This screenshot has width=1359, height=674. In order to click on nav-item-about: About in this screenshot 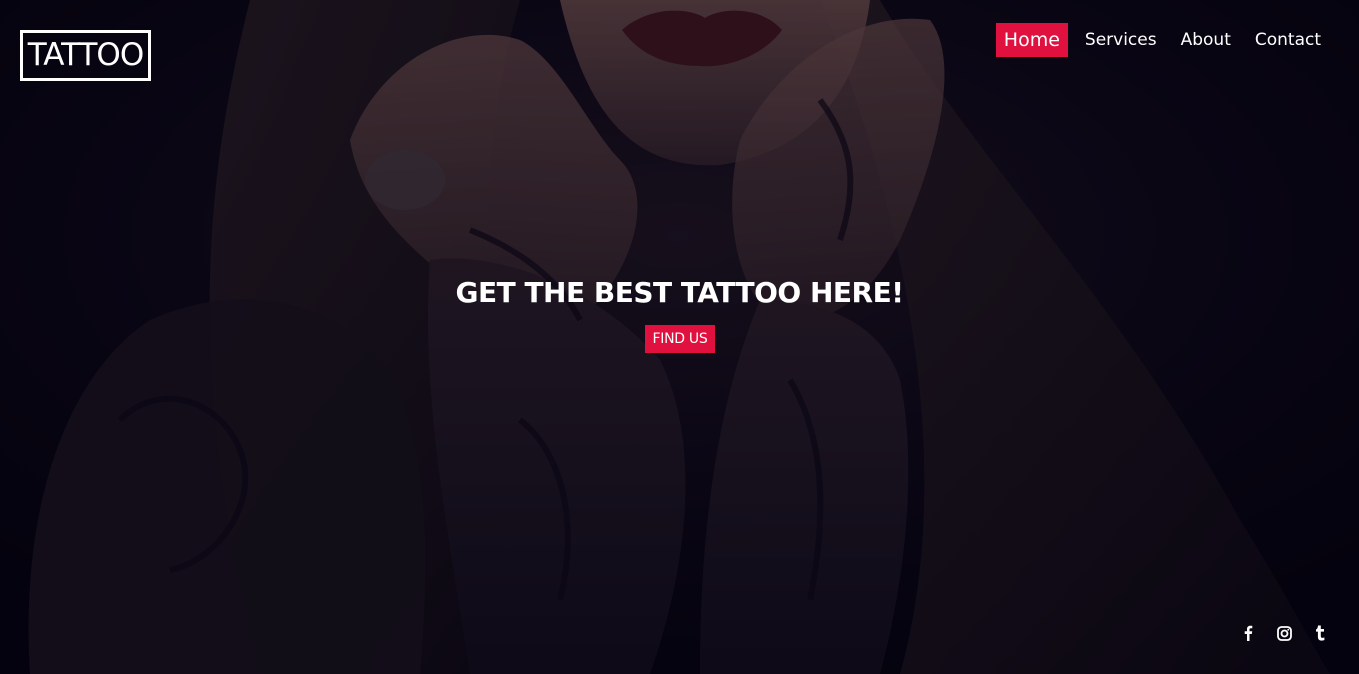, I will do `click(1206, 40)`.